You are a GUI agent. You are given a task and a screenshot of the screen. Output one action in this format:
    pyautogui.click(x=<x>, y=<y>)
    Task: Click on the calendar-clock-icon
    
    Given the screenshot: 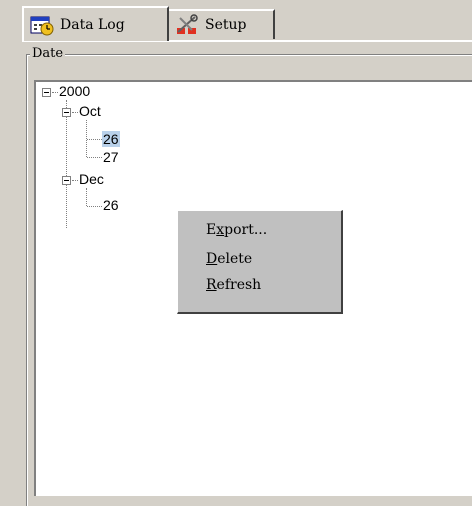 What is the action you would take?
    pyautogui.click(x=42, y=25)
    